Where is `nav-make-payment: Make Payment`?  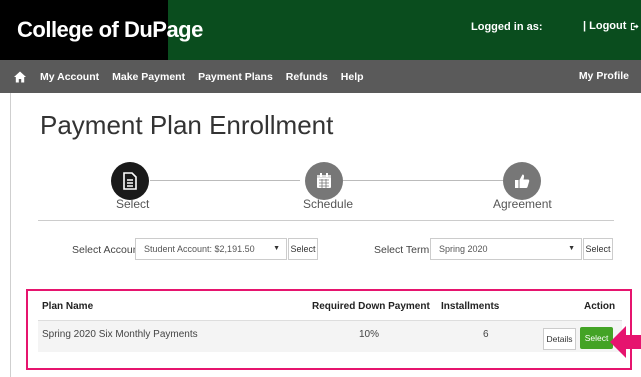 nav-make-payment: Make Payment is located at coordinates (148, 77).